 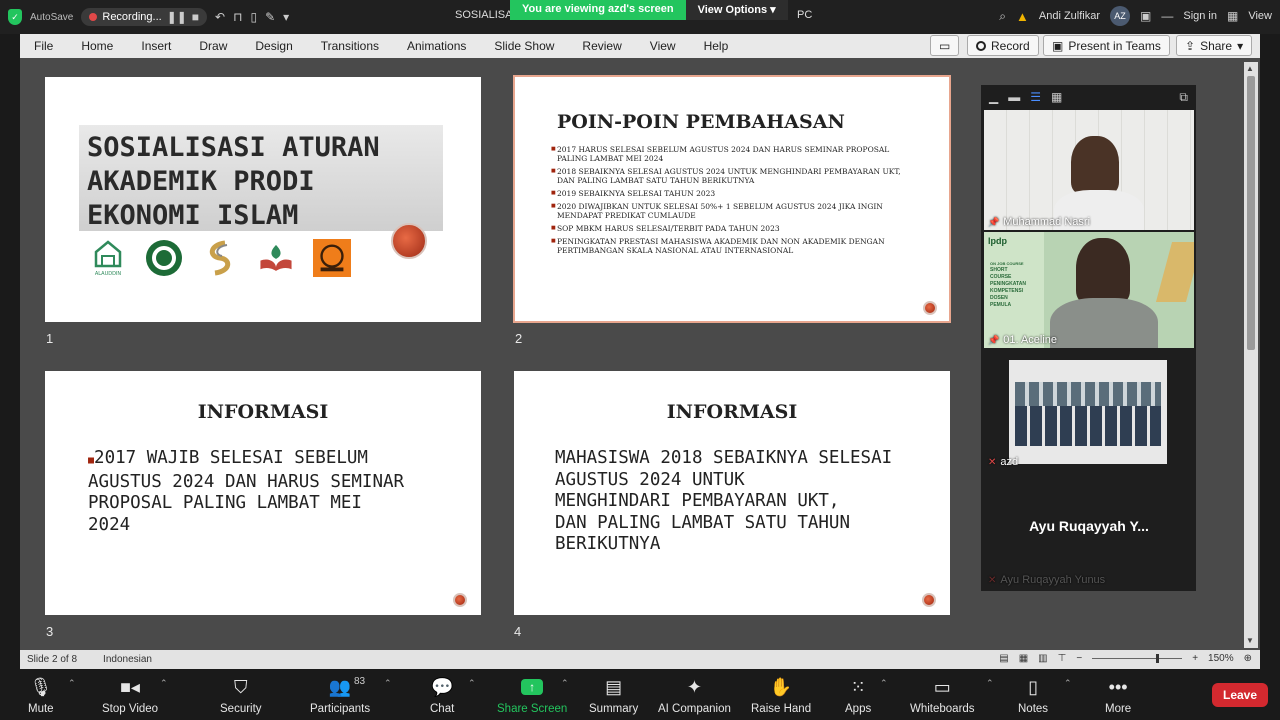 What do you see at coordinates (993, 97) in the screenshot?
I see `minimize-panel-icon: ▁` at bounding box center [993, 97].